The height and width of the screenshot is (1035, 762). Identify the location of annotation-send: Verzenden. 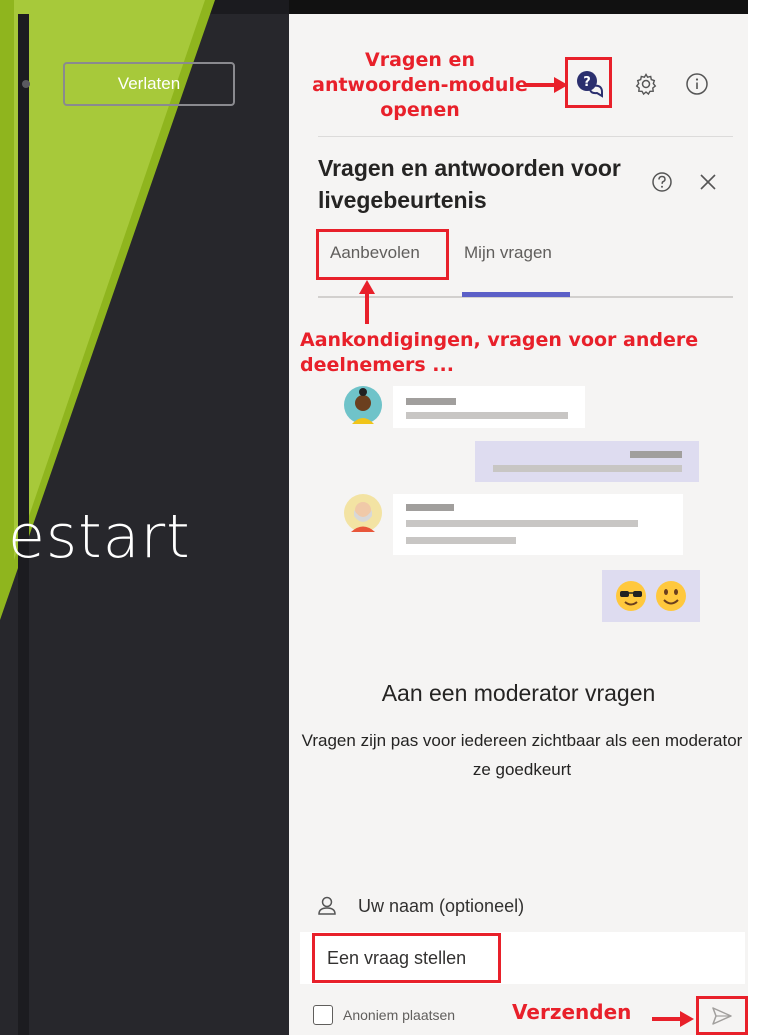
(572, 1012).